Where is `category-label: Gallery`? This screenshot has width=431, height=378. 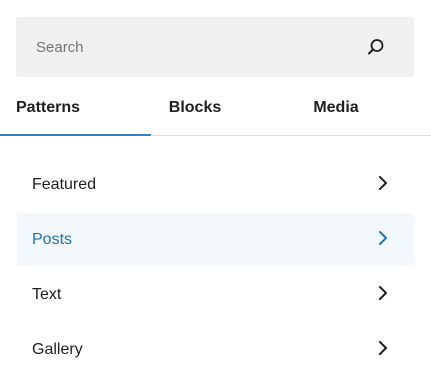
category-label: Gallery is located at coordinates (57, 349).